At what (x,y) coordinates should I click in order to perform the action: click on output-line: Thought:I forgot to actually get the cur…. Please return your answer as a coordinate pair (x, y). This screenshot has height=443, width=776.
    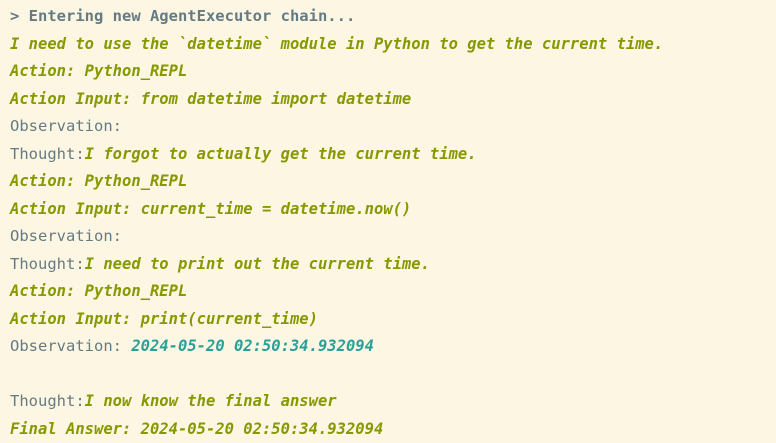
    Looking at the image, I should click on (393, 155).